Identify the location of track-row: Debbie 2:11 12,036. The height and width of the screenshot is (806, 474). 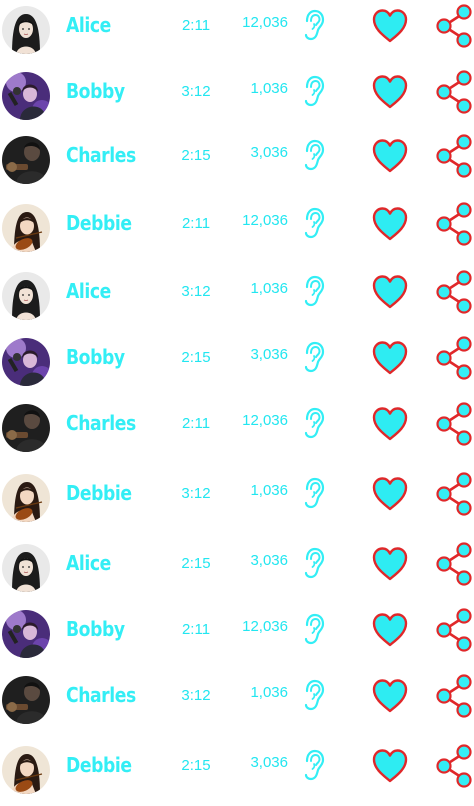
(237, 231).